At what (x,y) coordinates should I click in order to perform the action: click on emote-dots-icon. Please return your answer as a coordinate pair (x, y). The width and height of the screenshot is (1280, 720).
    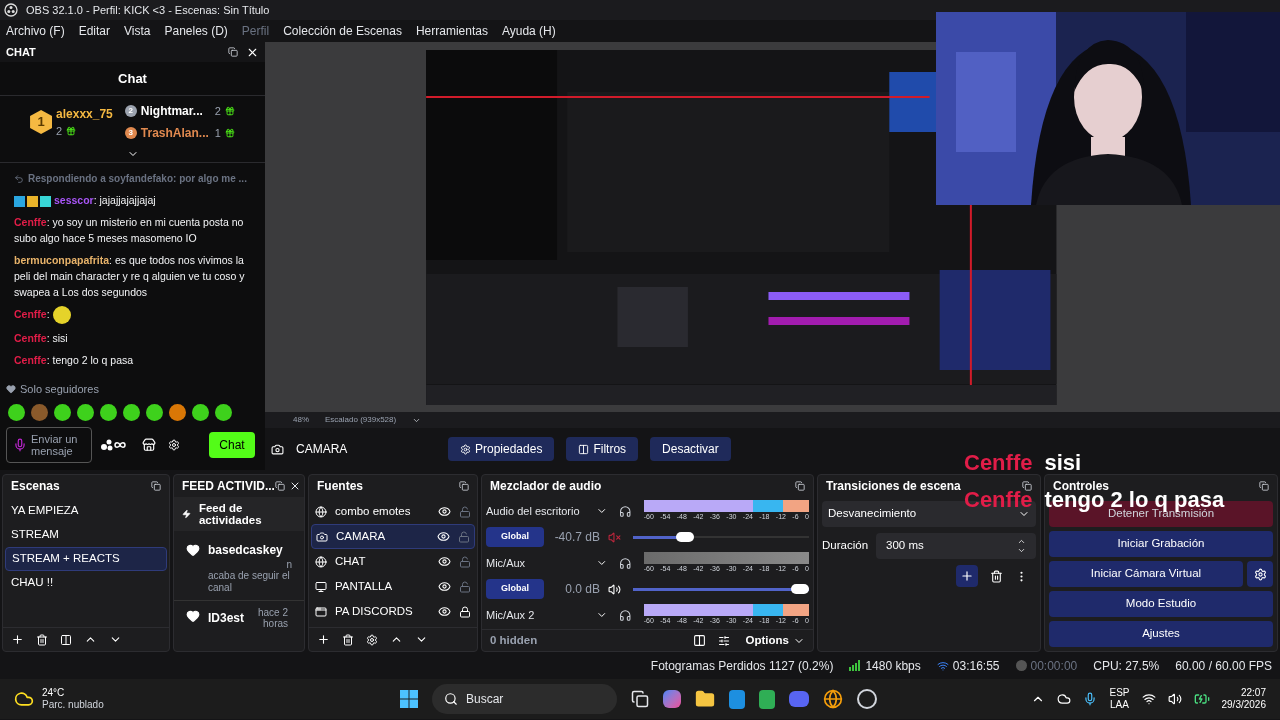
    Looking at the image, I should click on (113, 444).